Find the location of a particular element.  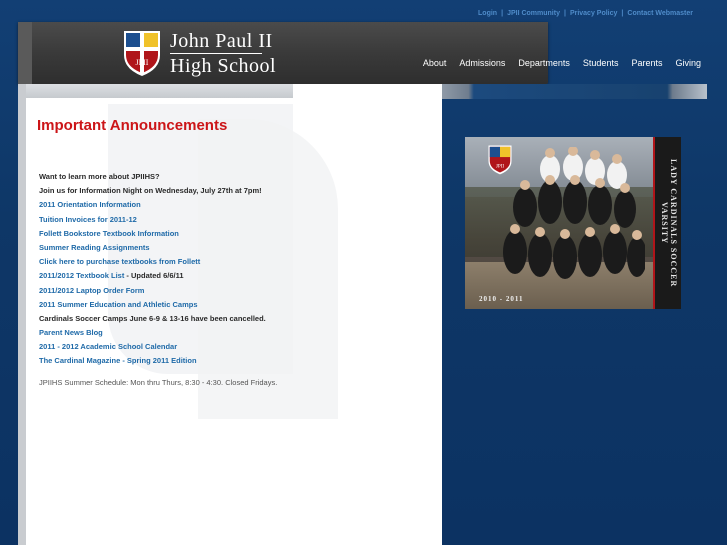

nav-giving: Giving is located at coordinates (688, 63).